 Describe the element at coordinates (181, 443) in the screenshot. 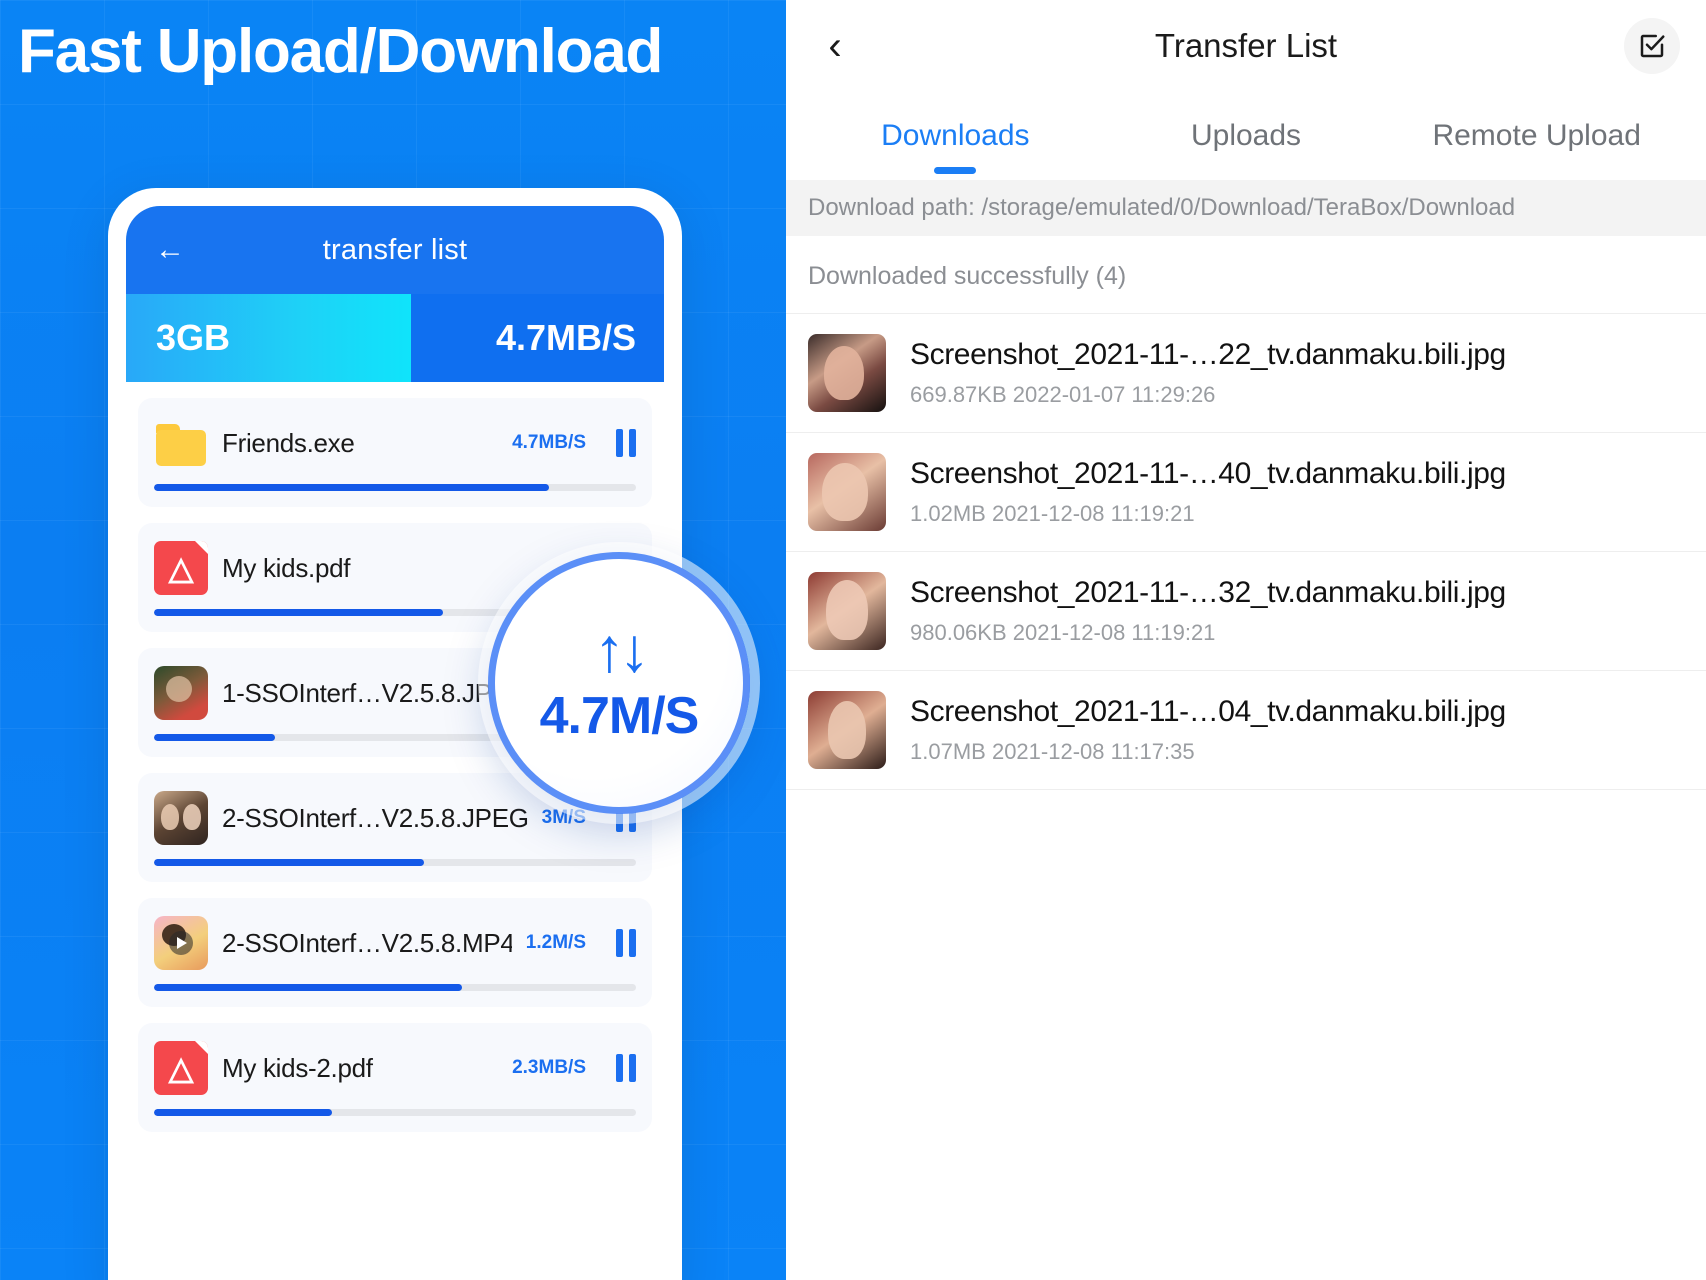

I see `folder-icon` at that location.